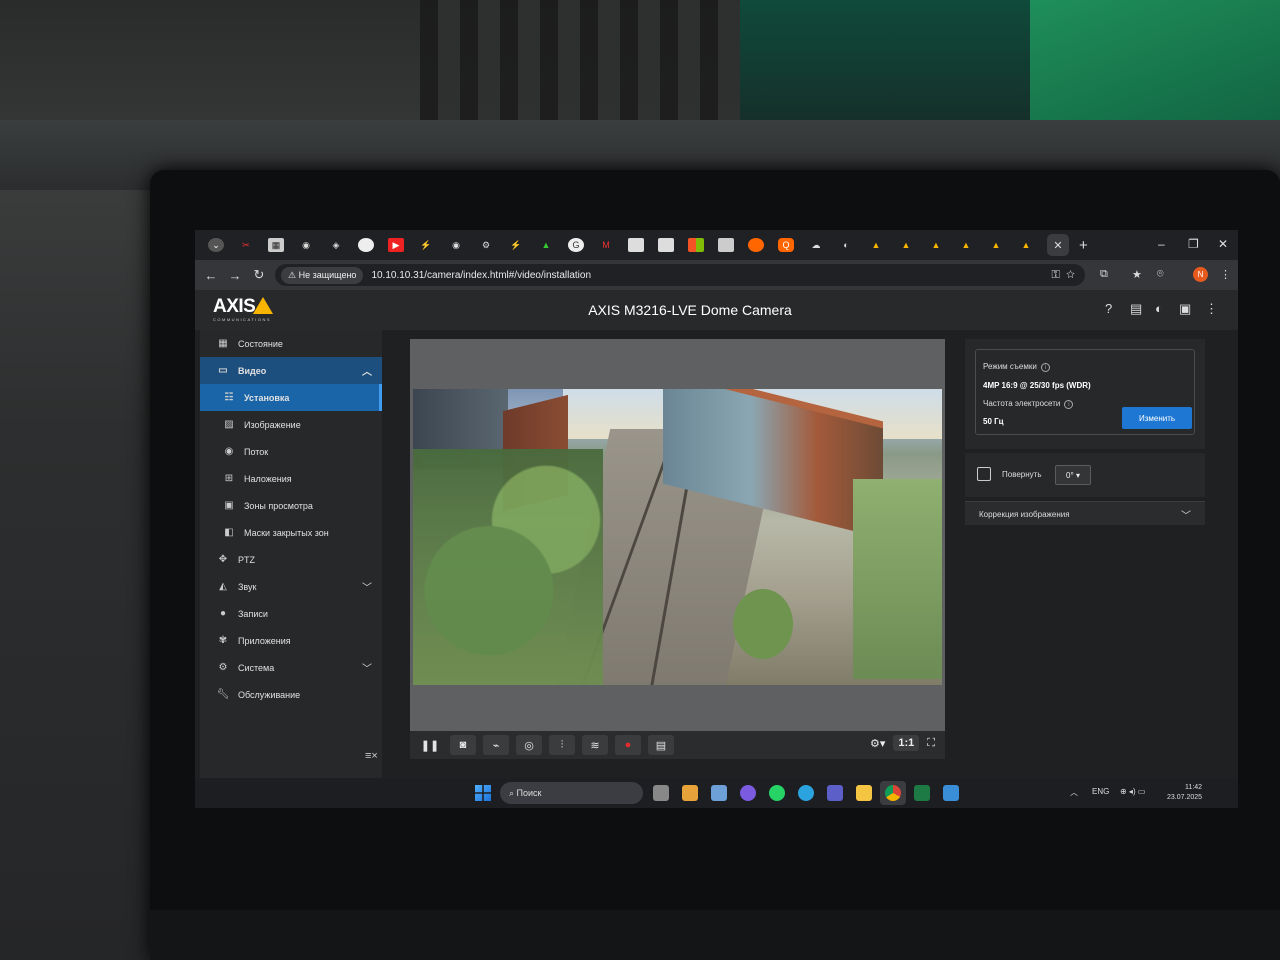 Image resolution: width=1280 pixels, height=960 pixels. I want to click on adjust-icon: ⫶, so click(562, 745).